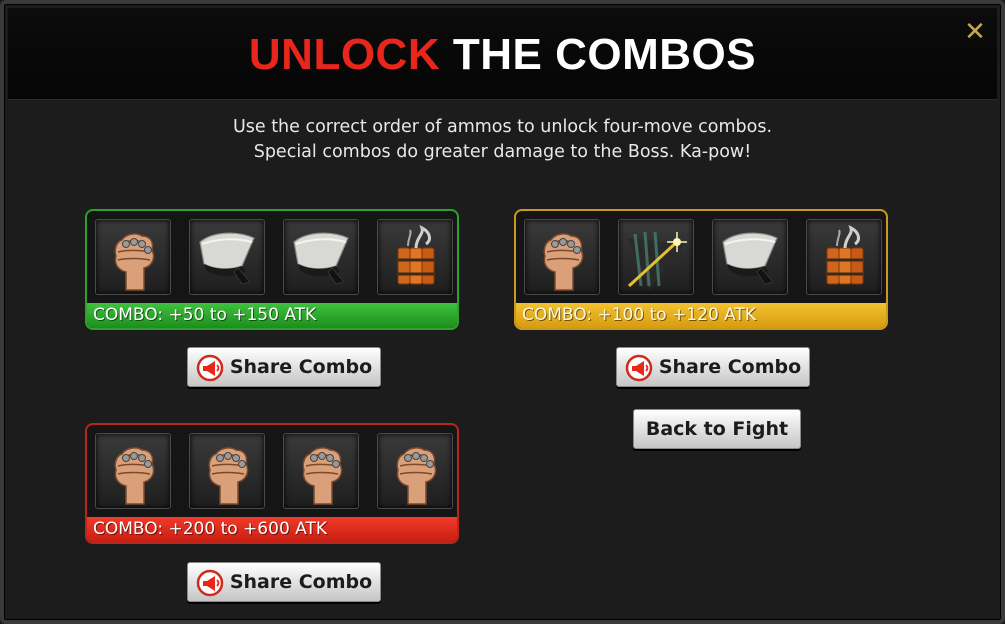 This screenshot has width=1005, height=624. What do you see at coordinates (975, 32) in the screenshot?
I see `close-icon: ✕` at bounding box center [975, 32].